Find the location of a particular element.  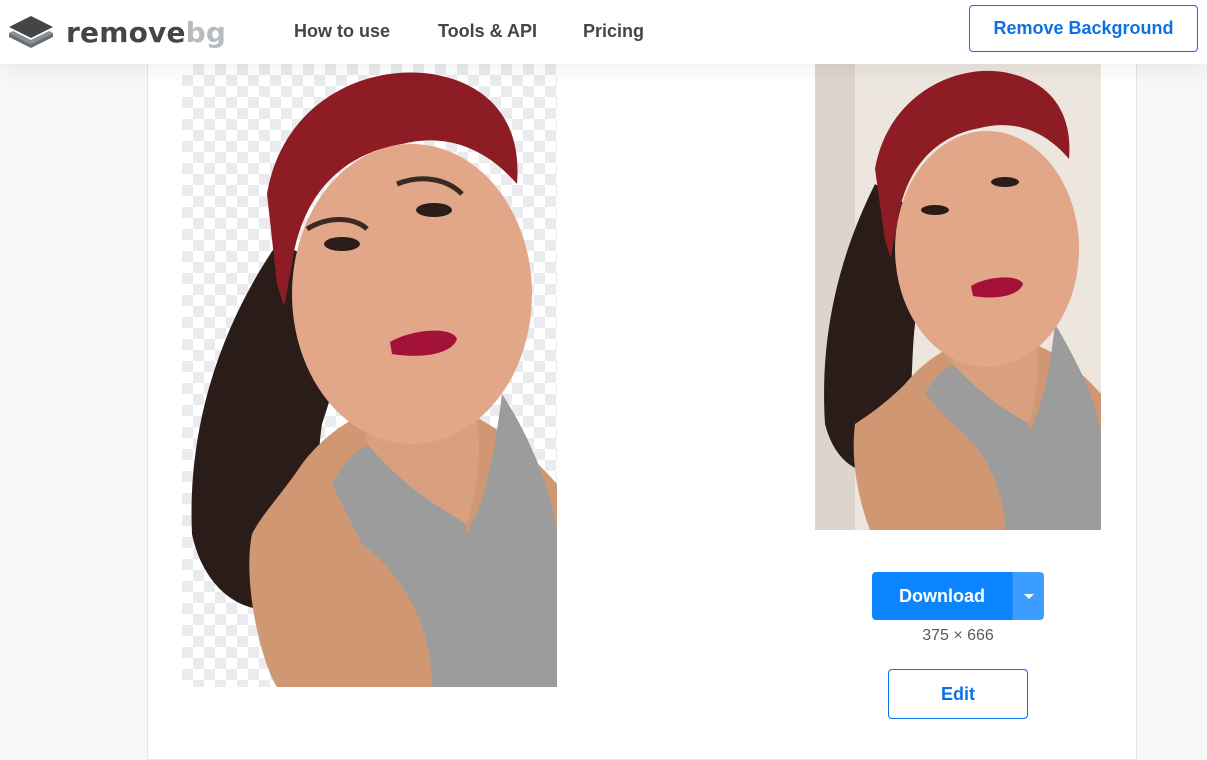

logo: remove bg is located at coordinates (117, 33).